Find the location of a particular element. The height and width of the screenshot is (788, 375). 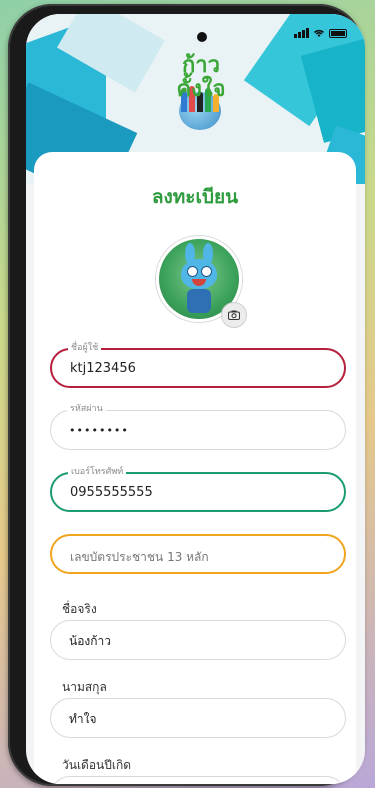

birthdate-field is located at coordinates (198, 780).